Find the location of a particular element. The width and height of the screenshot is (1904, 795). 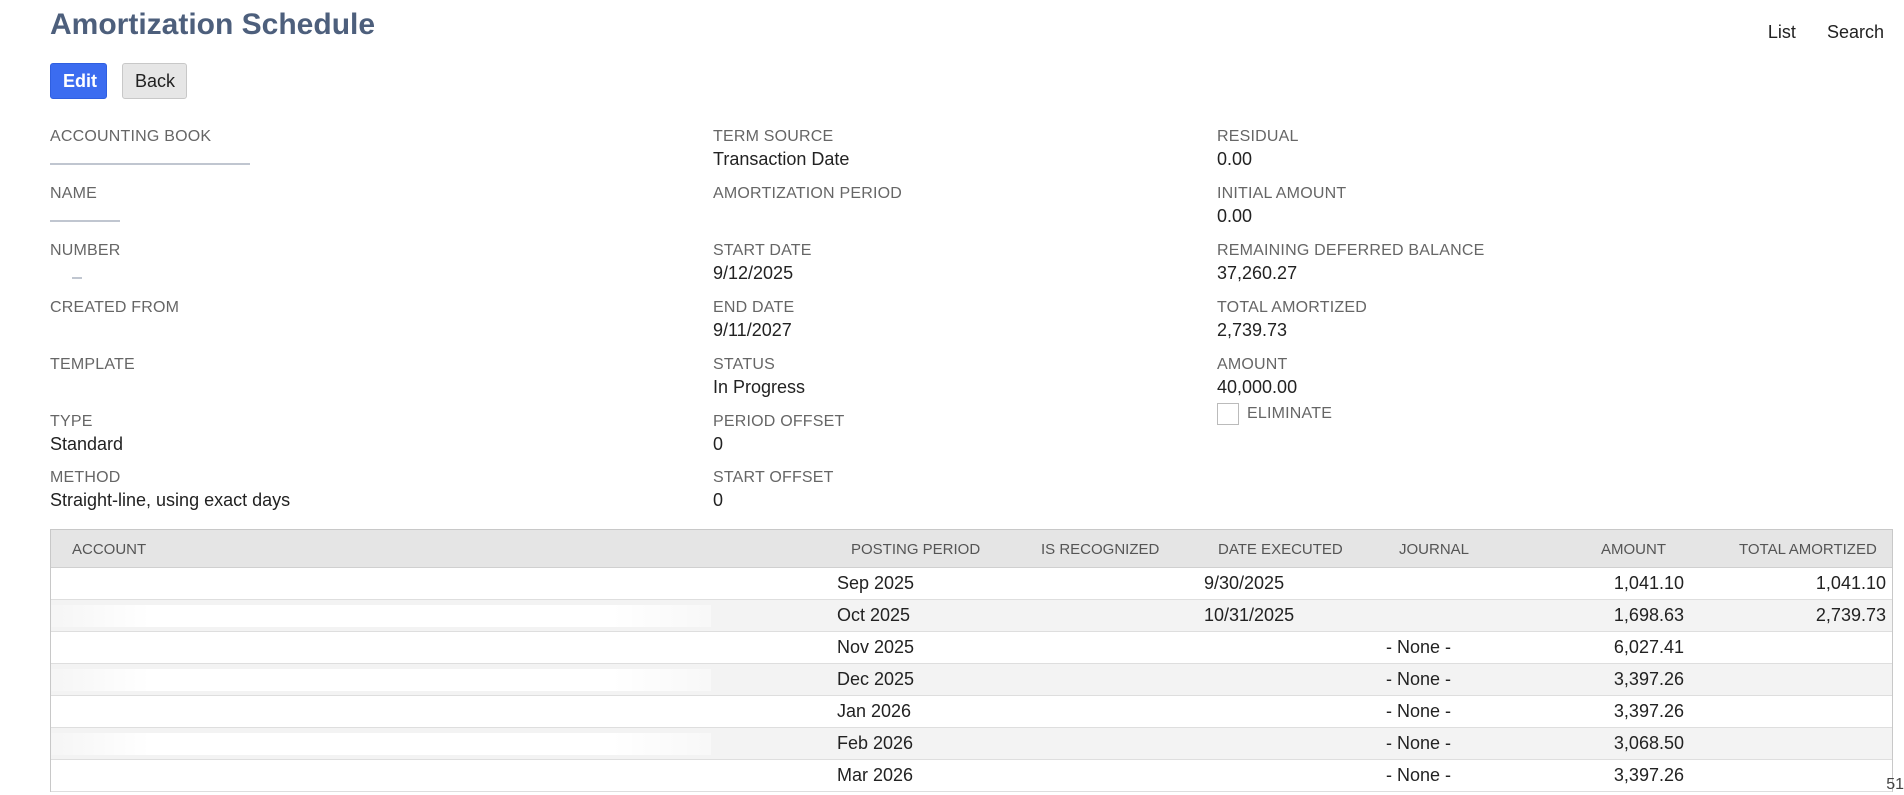

cell-date-executed: 10/31/2025 is located at coordinates (1249, 615).